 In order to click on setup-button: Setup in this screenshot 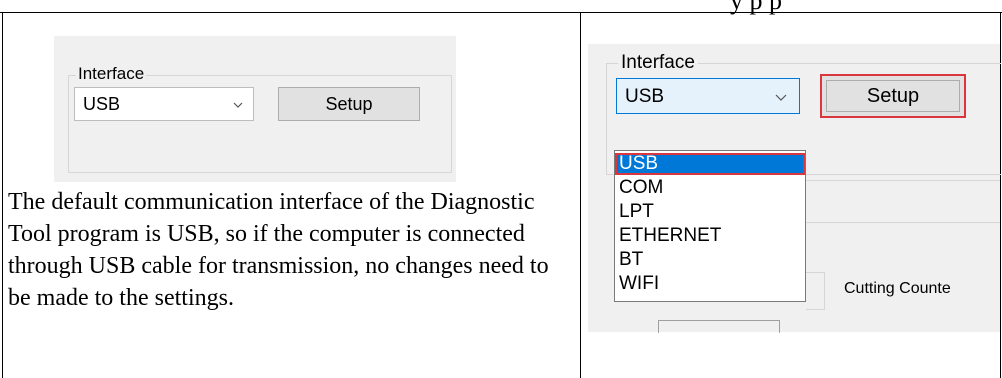, I will do `click(349, 104)`.